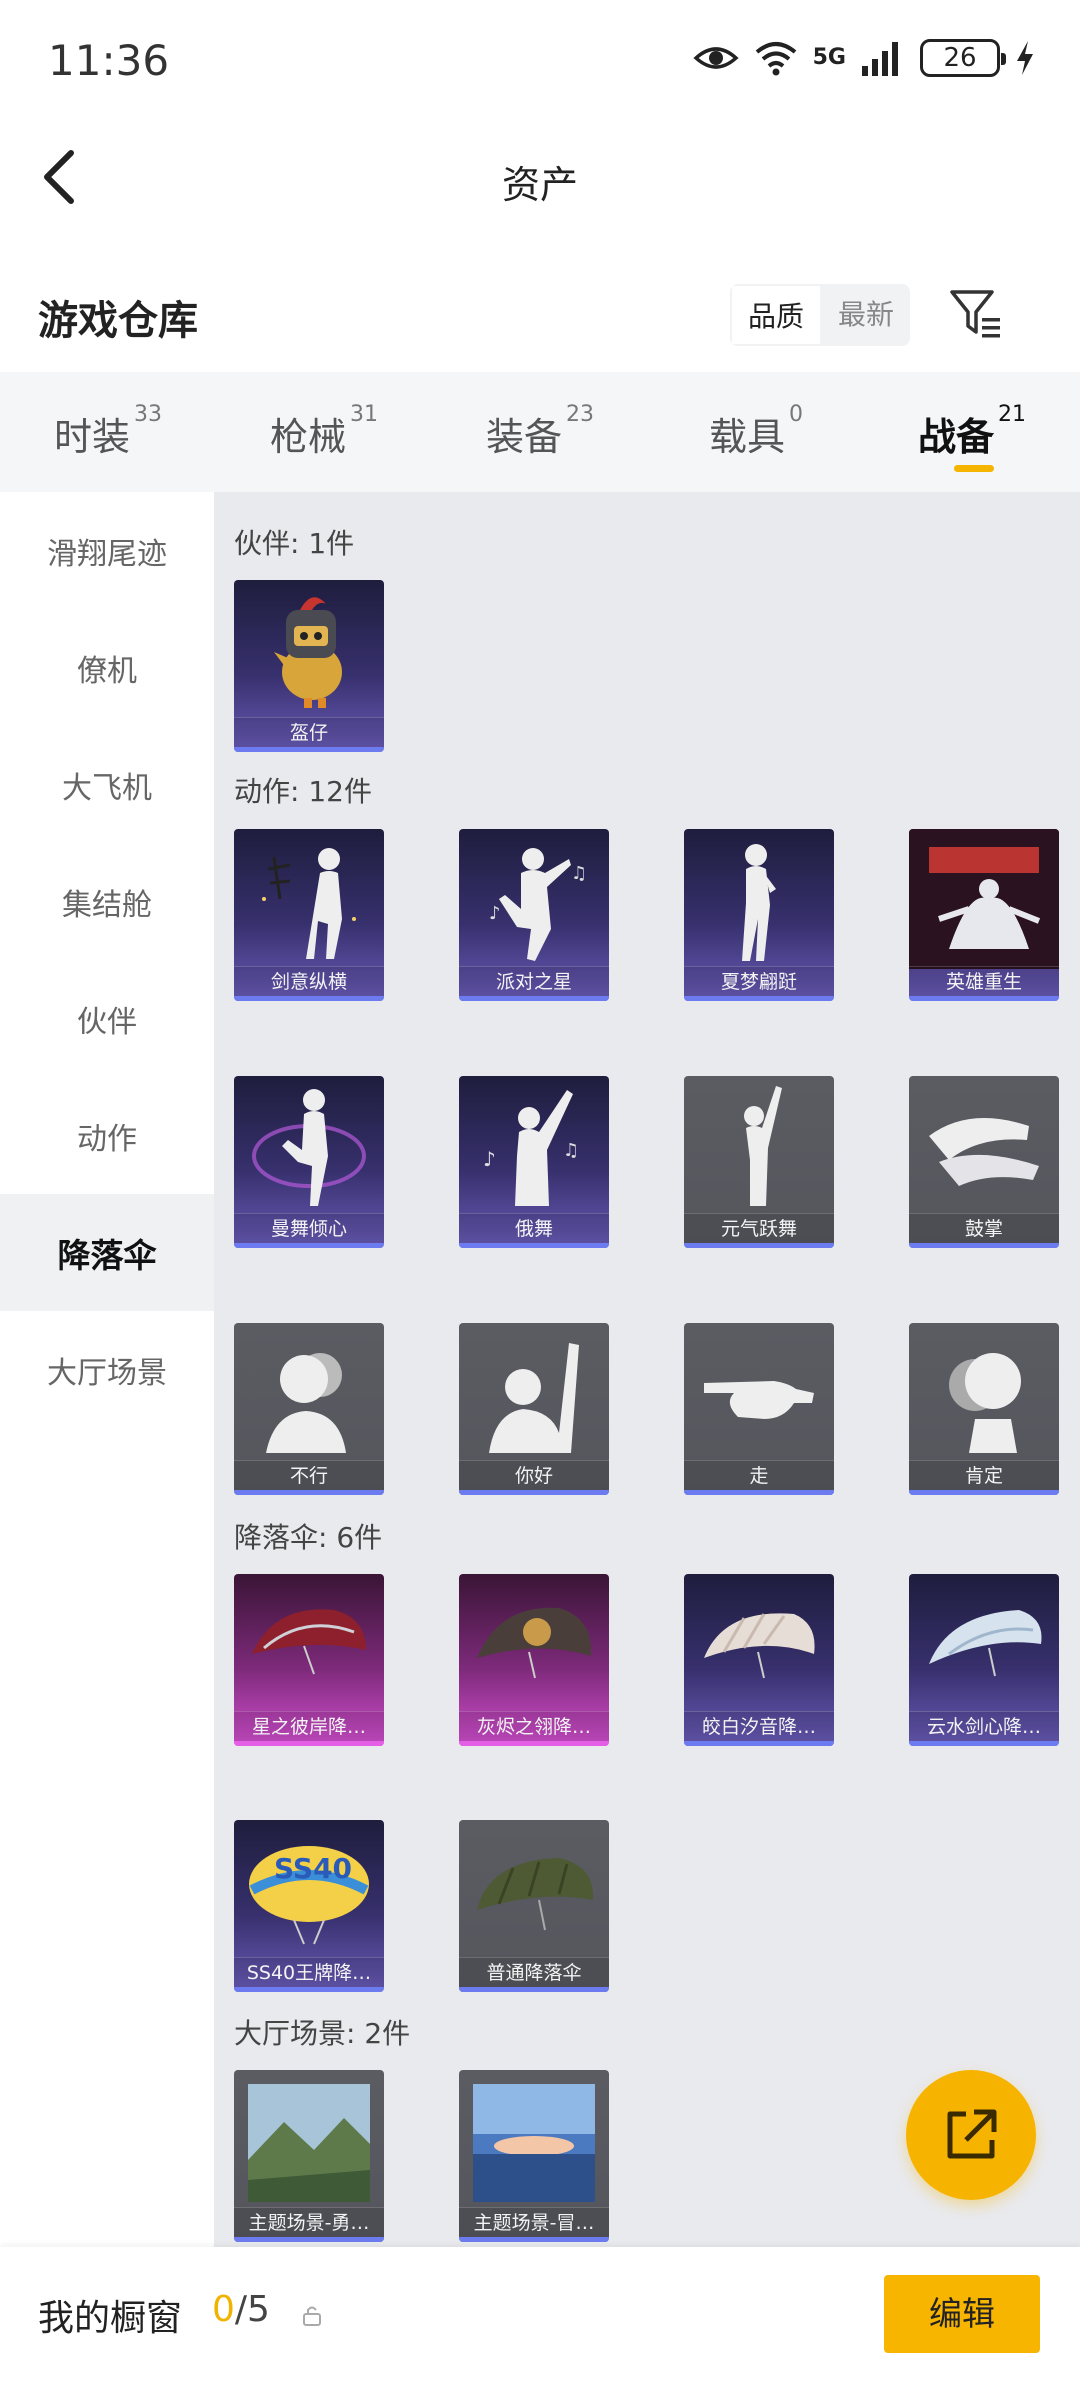  What do you see at coordinates (534, 1906) in the screenshot?
I see `item-tile: 普通降落伞` at bounding box center [534, 1906].